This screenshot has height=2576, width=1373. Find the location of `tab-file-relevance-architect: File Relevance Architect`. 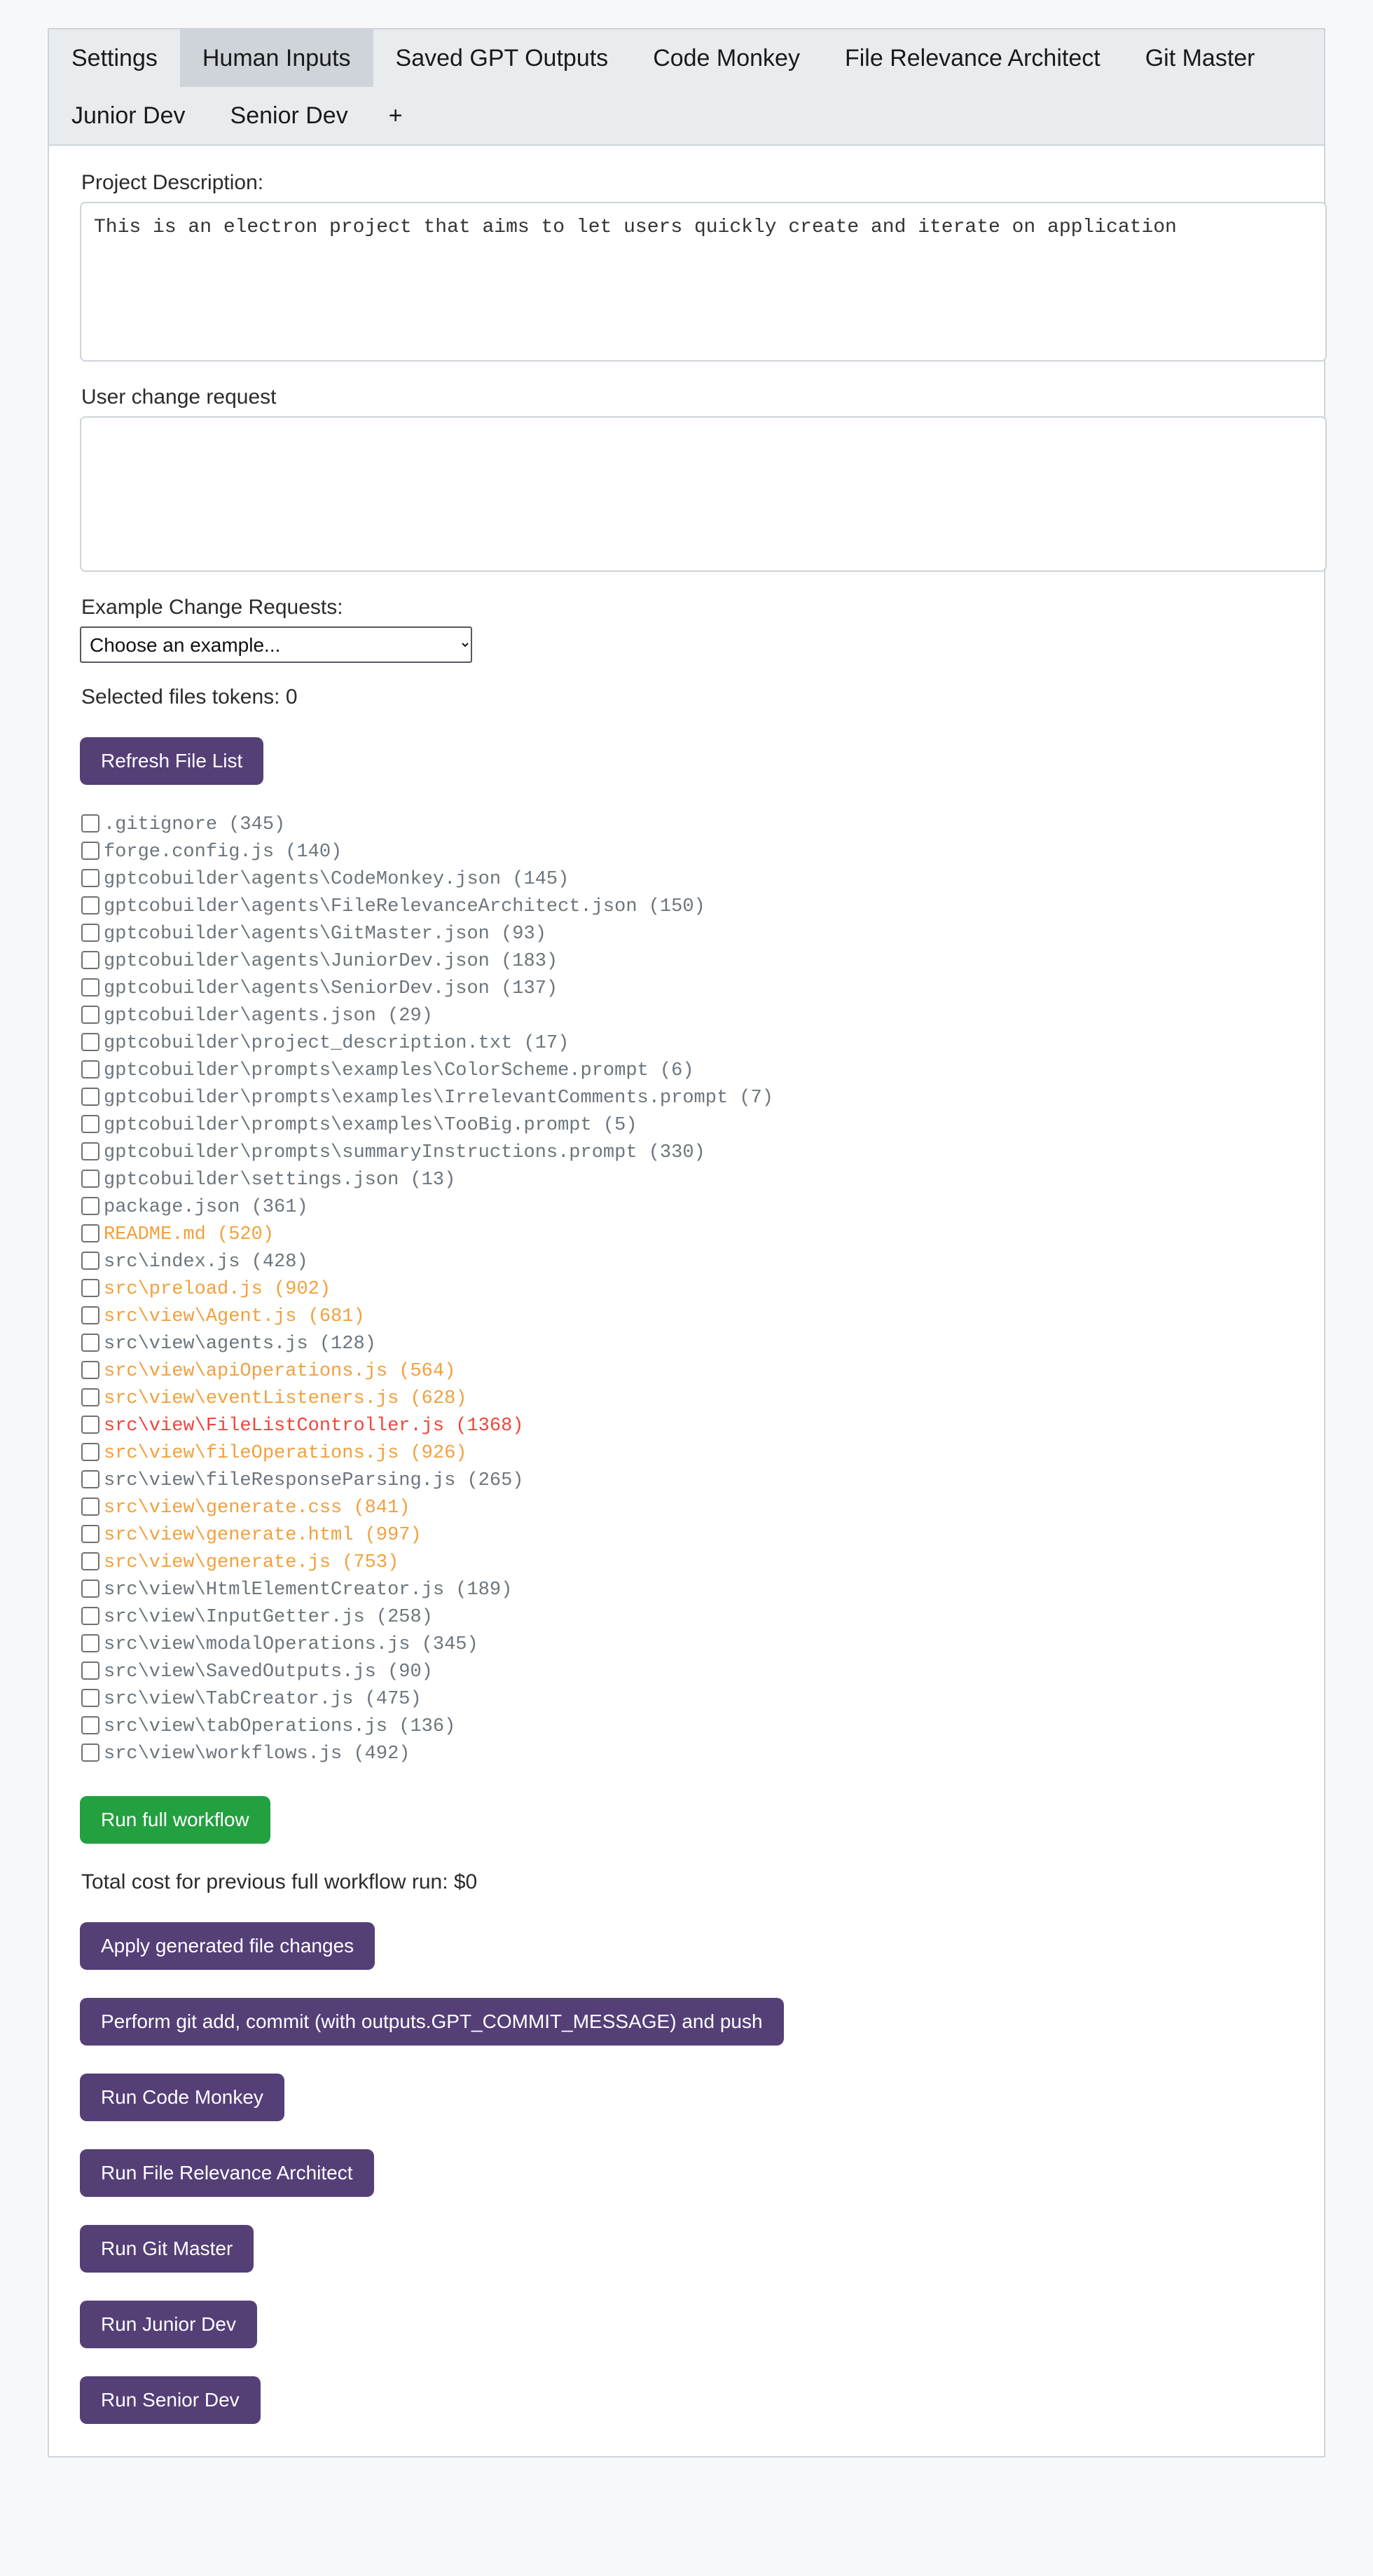

tab-file-relevance-architect: File Relevance Architect is located at coordinates (972, 58).